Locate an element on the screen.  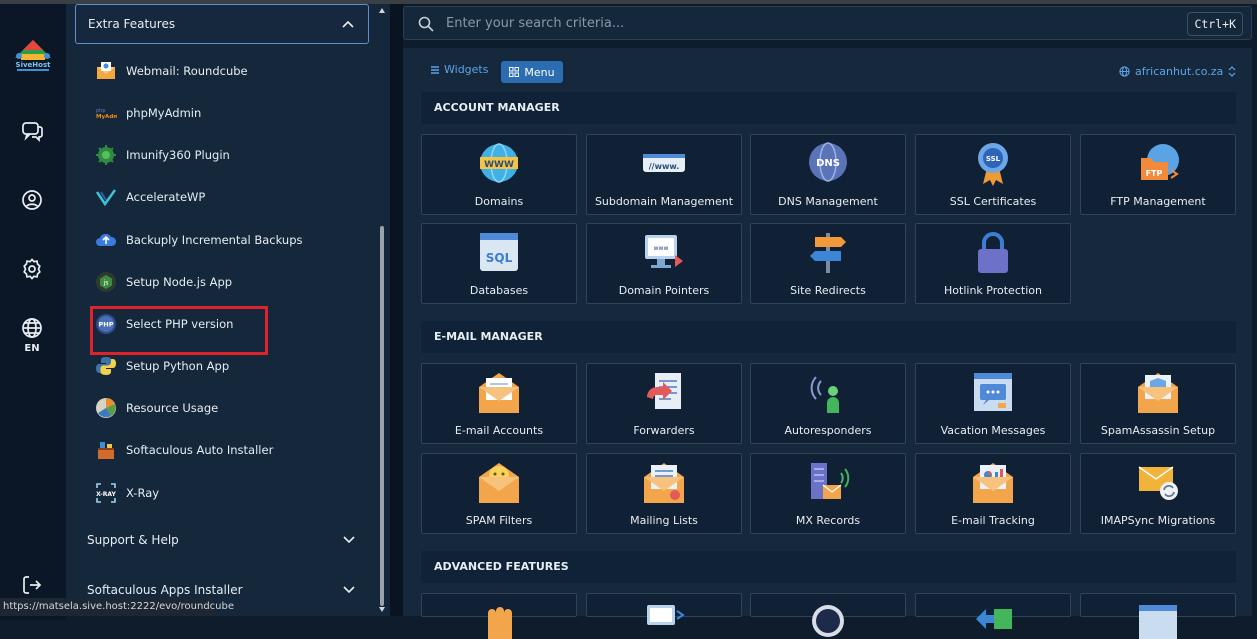
tile-forwarders: Forwarders is located at coordinates (664, 403).